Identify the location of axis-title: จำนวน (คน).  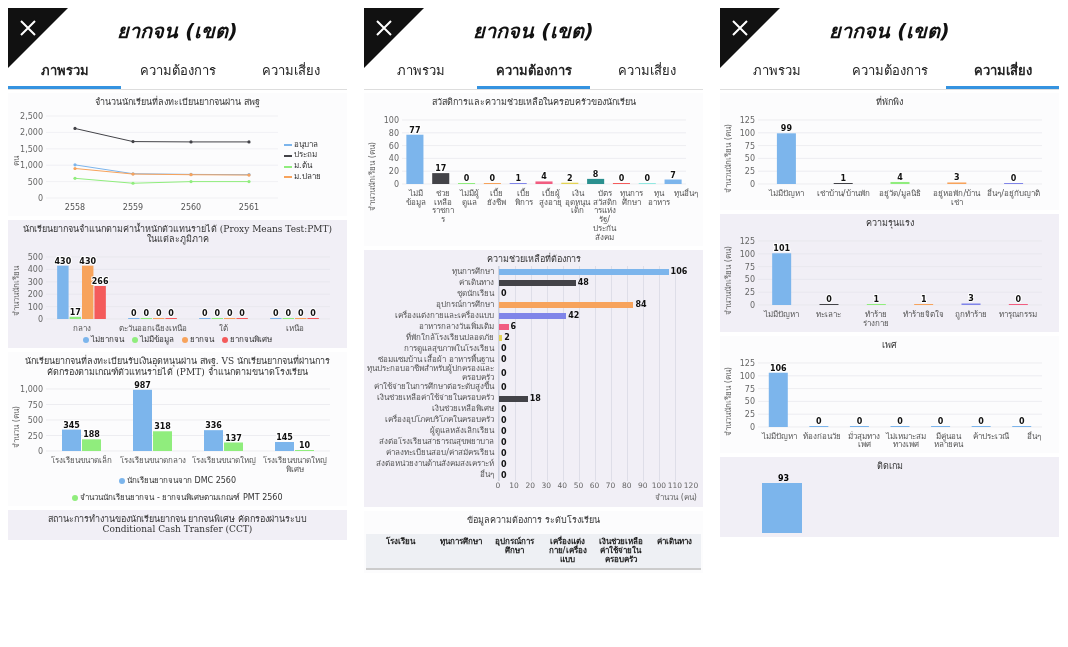
(676, 498).